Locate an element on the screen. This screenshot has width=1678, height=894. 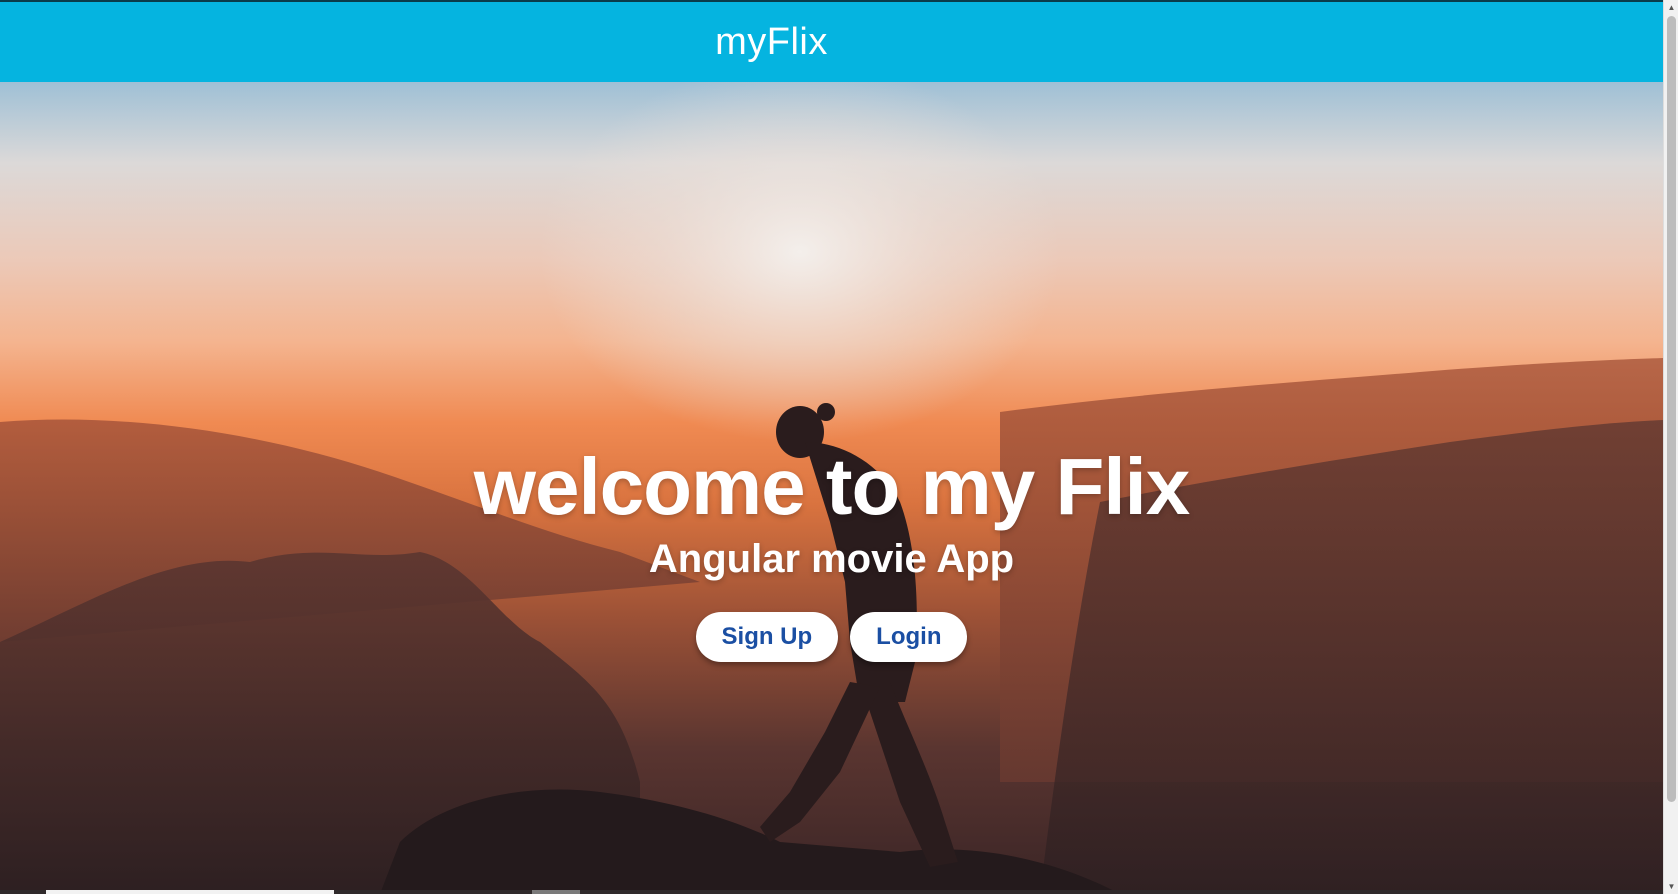
scroll-up-arrow-icon: ▲ is located at coordinates (1671, 7).